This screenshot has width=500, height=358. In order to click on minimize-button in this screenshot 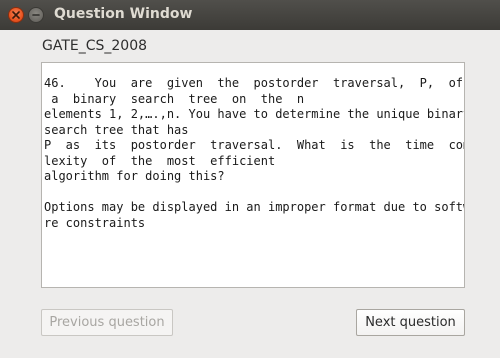, I will do `click(36, 15)`.